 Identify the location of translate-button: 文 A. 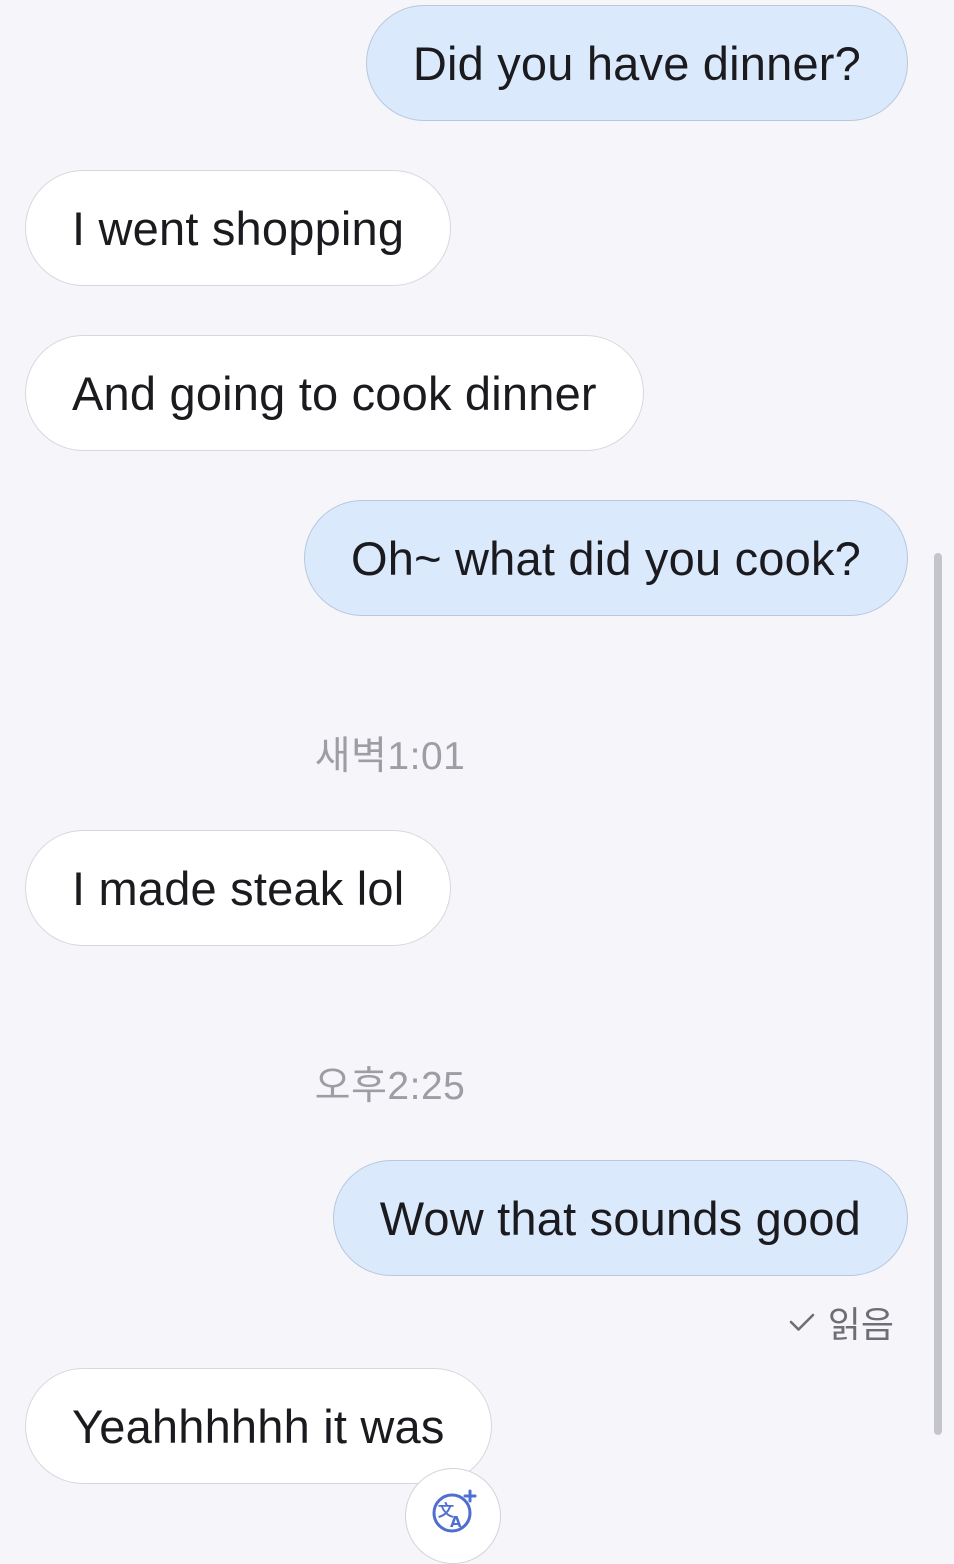
(453, 1516).